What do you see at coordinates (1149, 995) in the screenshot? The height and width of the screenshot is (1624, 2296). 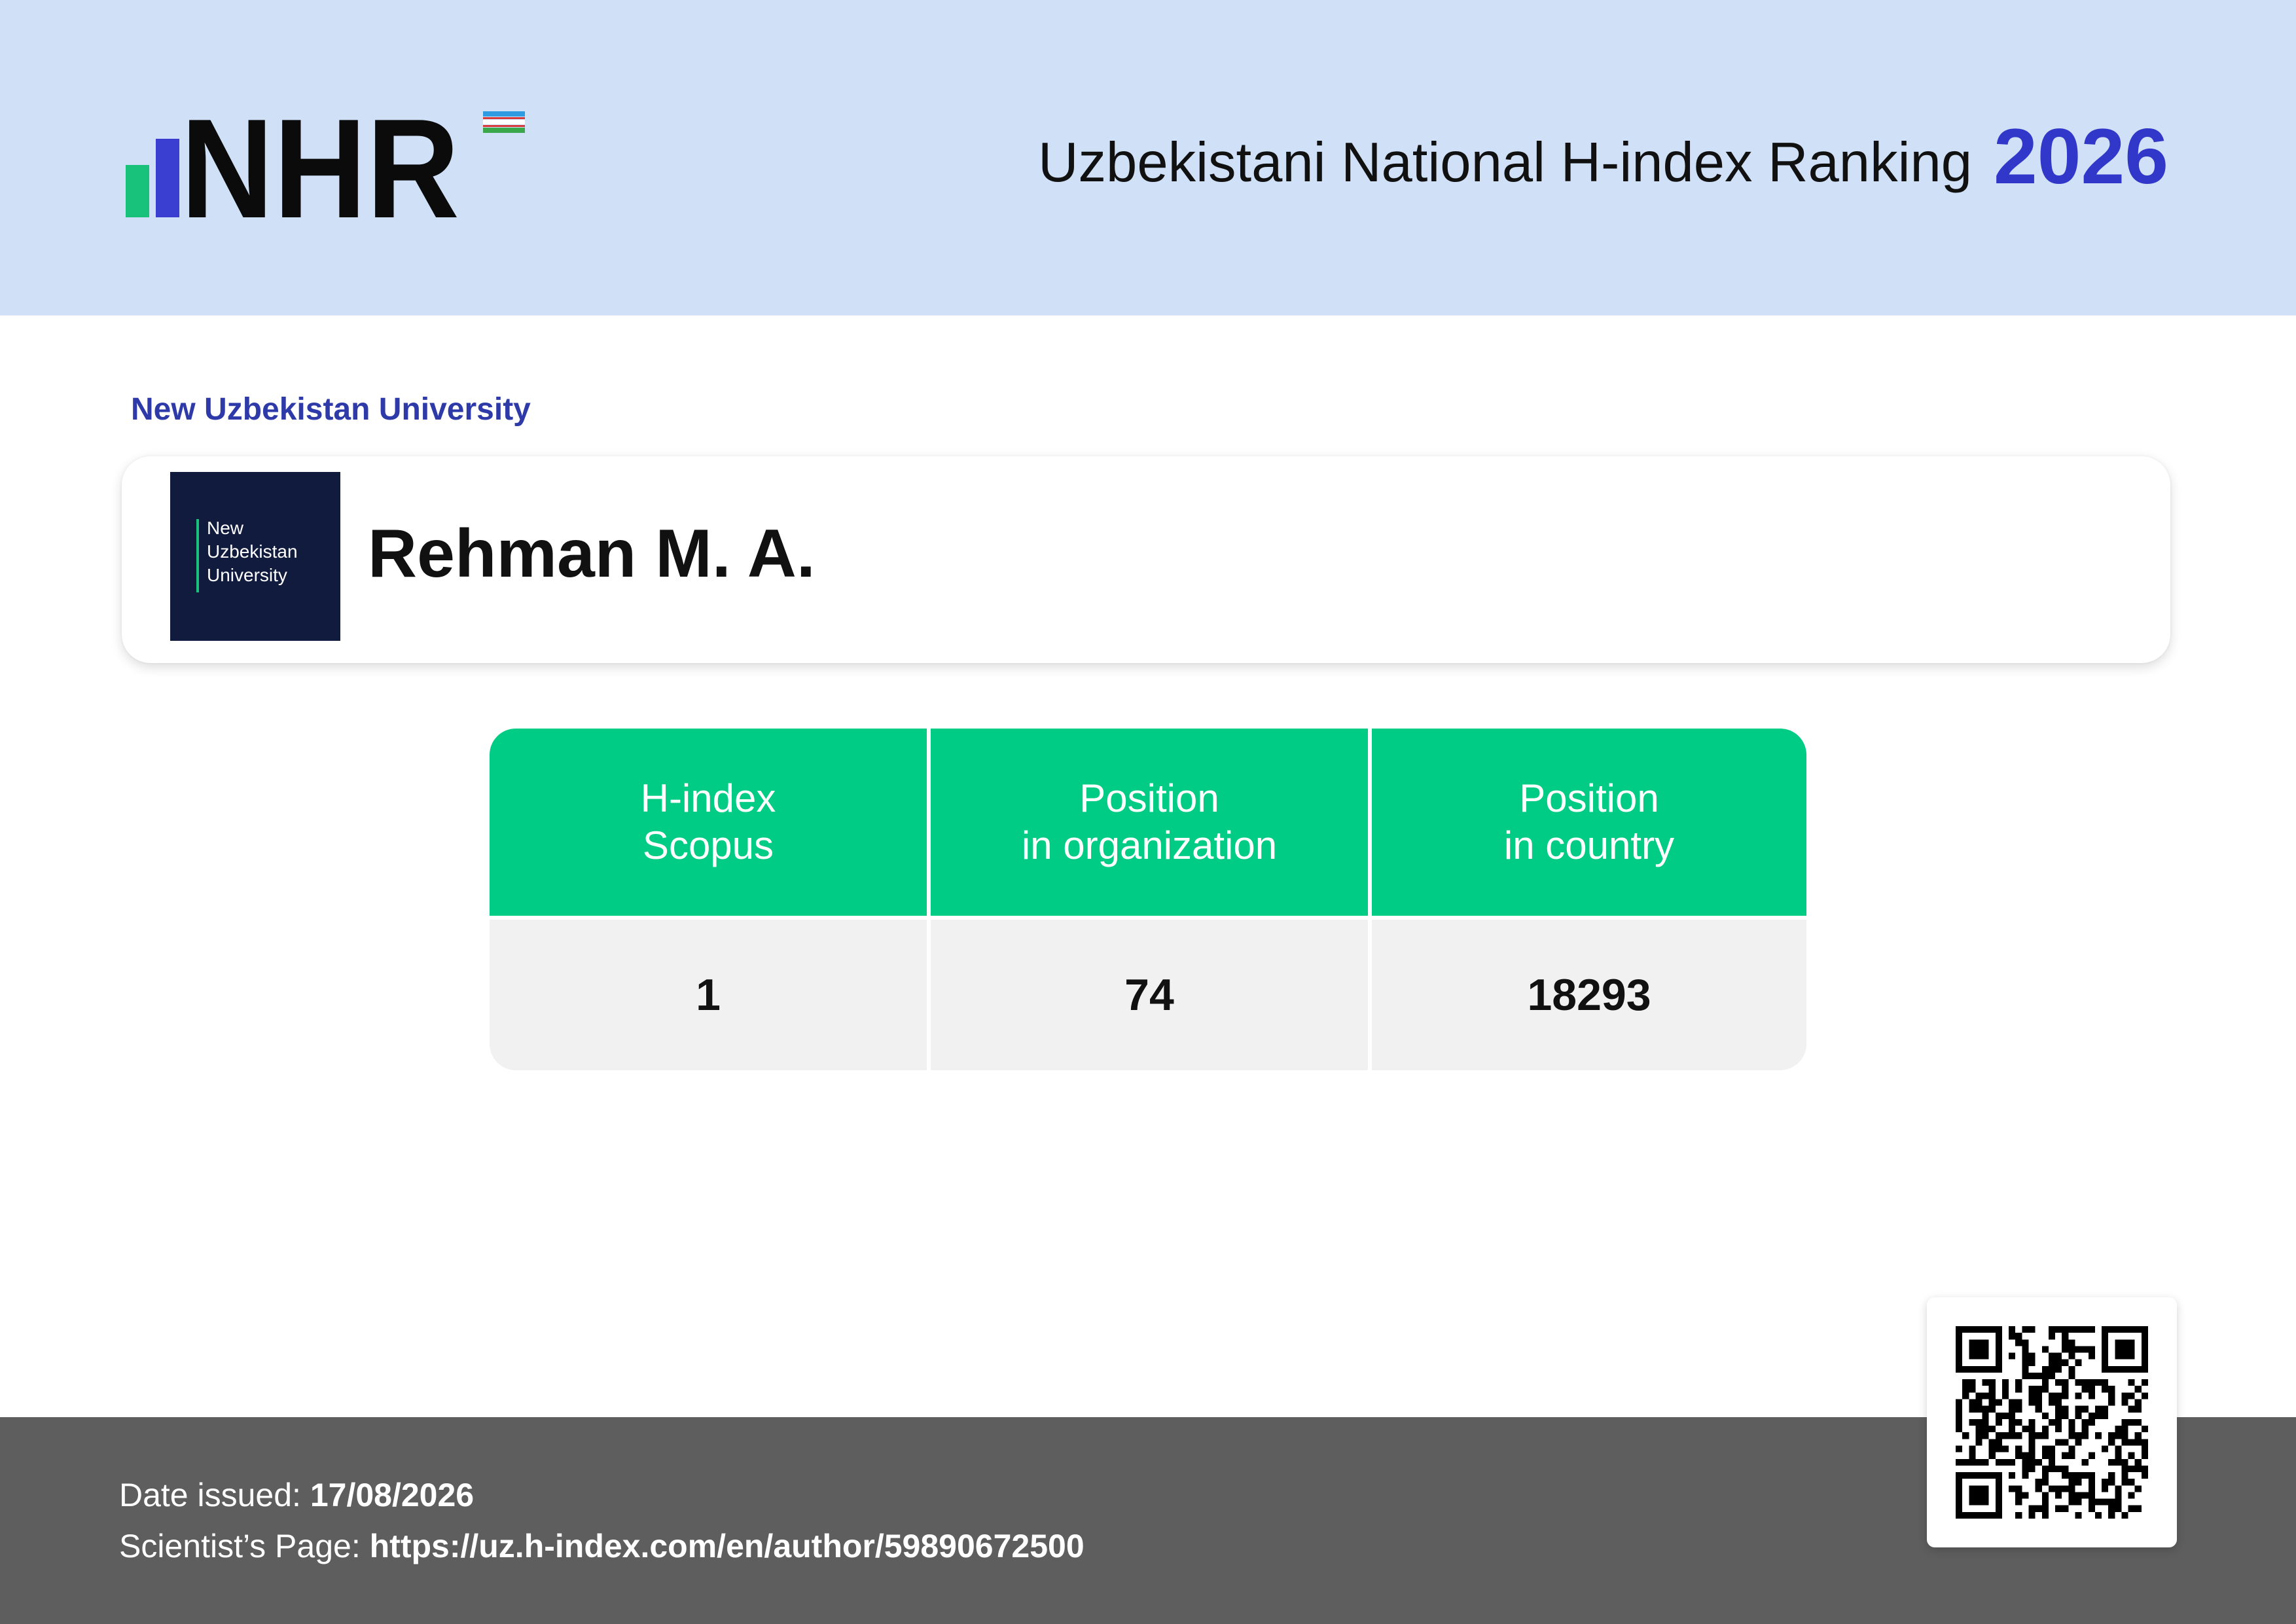 I see `value-position-organization: 74` at bounding box center [1149, 995].